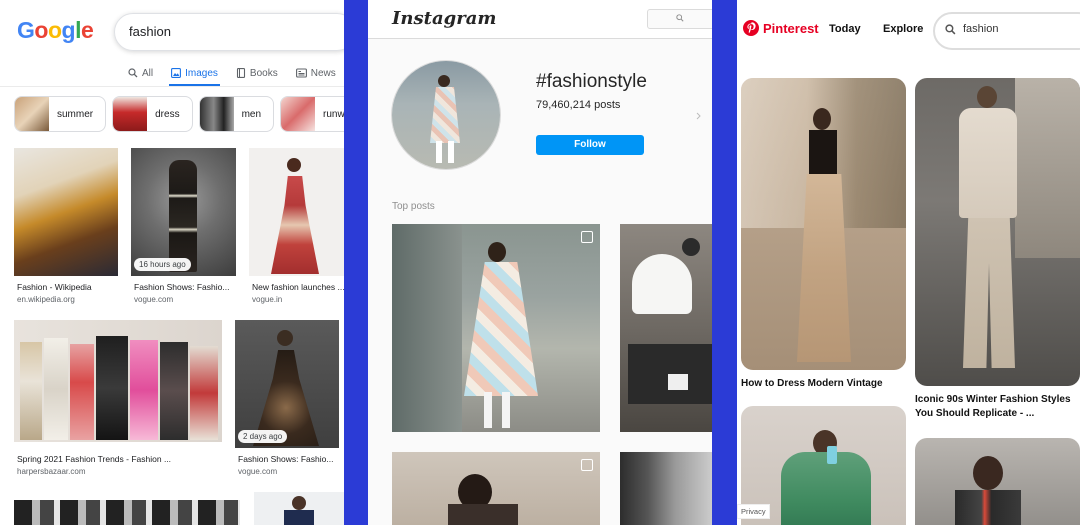  What do you see at coordinates (229, 32) in the screenshot?
I see `google-search-input: fashion` at bounding box center [229, 32].